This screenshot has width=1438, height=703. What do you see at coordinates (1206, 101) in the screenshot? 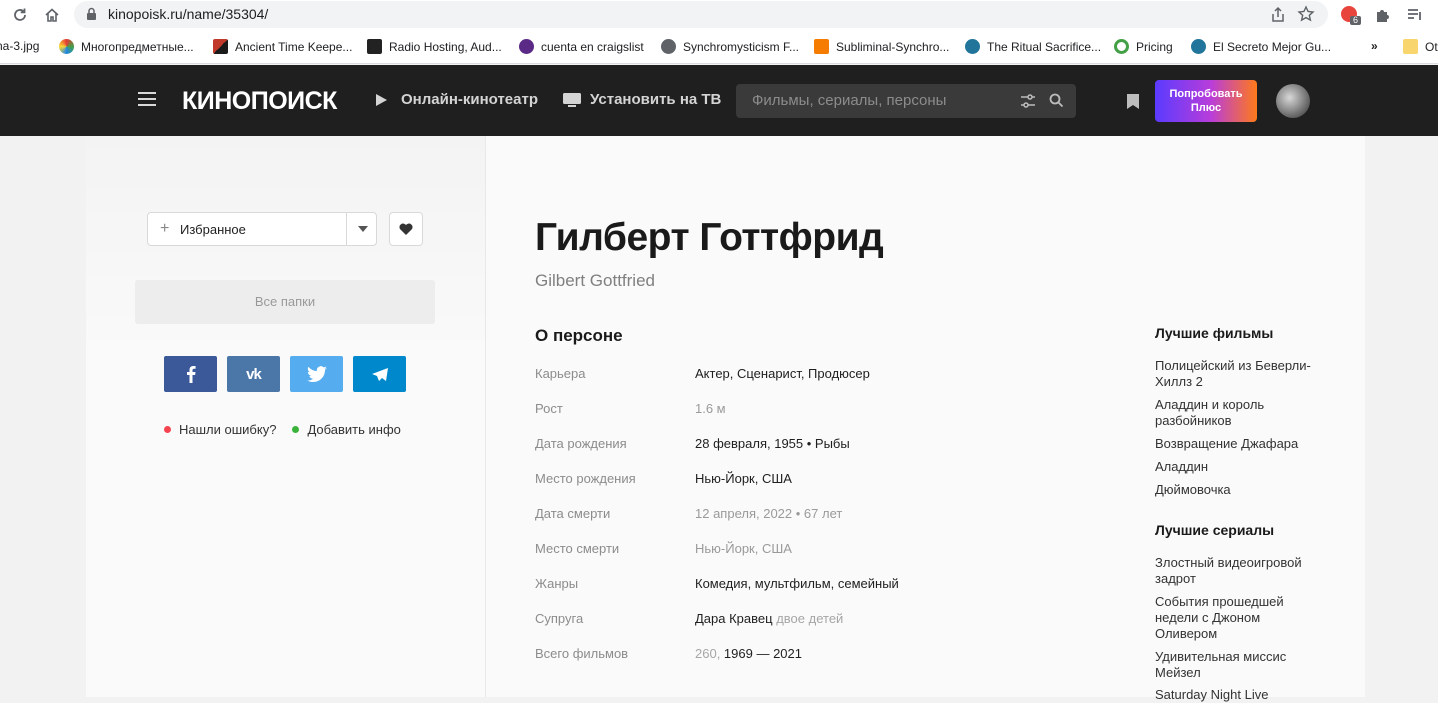
I see `try-plus-button: Попробовать Плюс` at bounding box center [1206, 101].